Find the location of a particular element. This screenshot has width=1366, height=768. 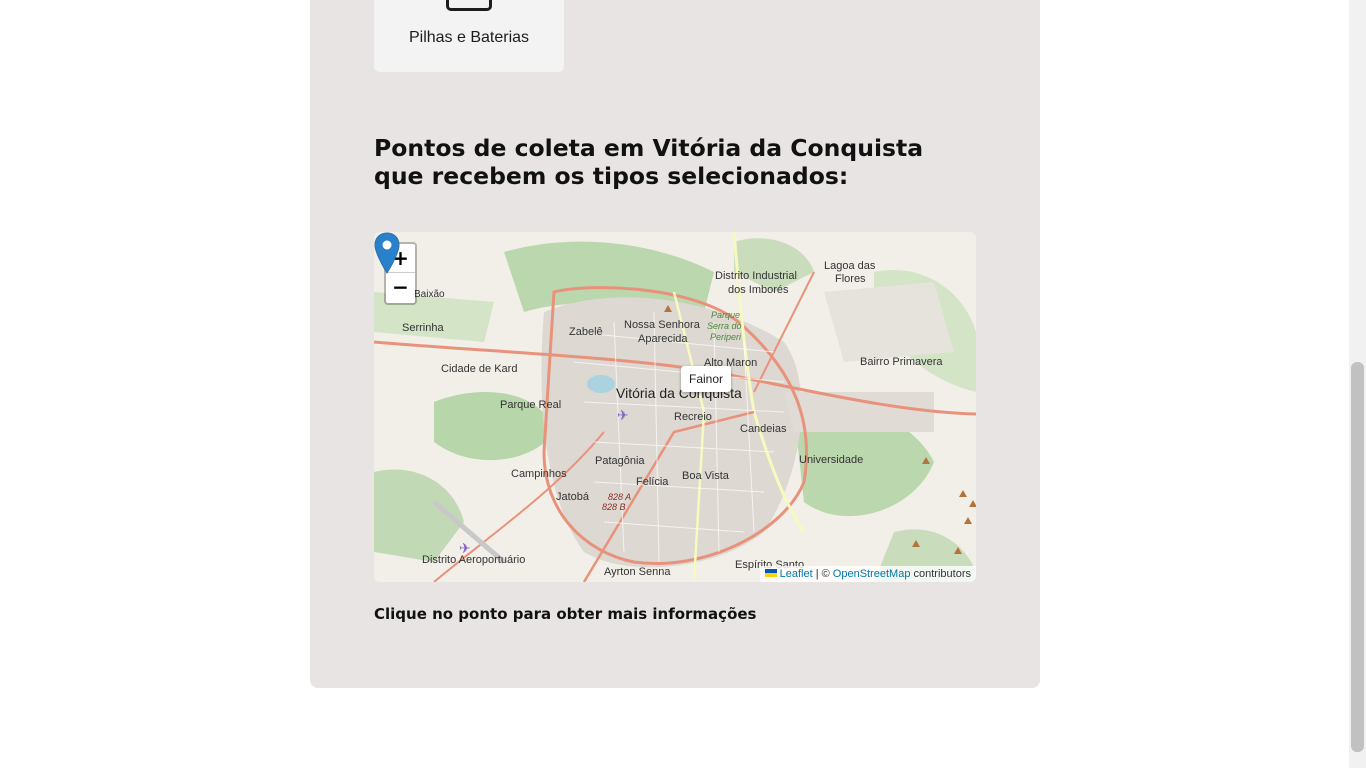

map-label: Recreio is located at coordinates (693, 417).